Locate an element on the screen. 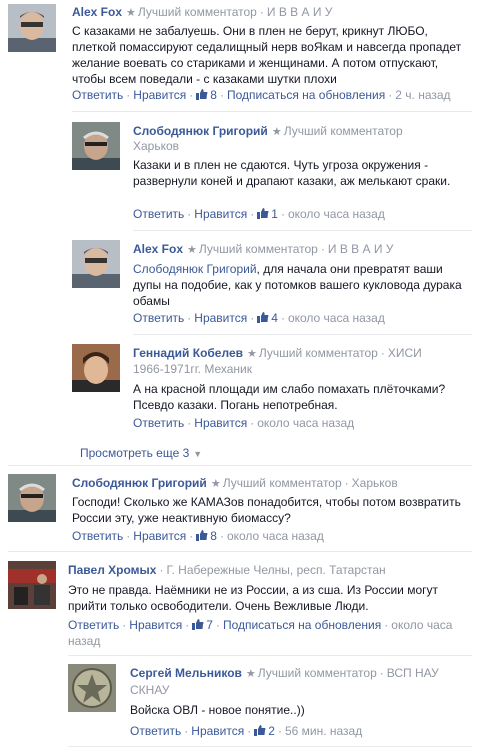  author-name: Сергей Мельников is located at coordinates (186, 673).